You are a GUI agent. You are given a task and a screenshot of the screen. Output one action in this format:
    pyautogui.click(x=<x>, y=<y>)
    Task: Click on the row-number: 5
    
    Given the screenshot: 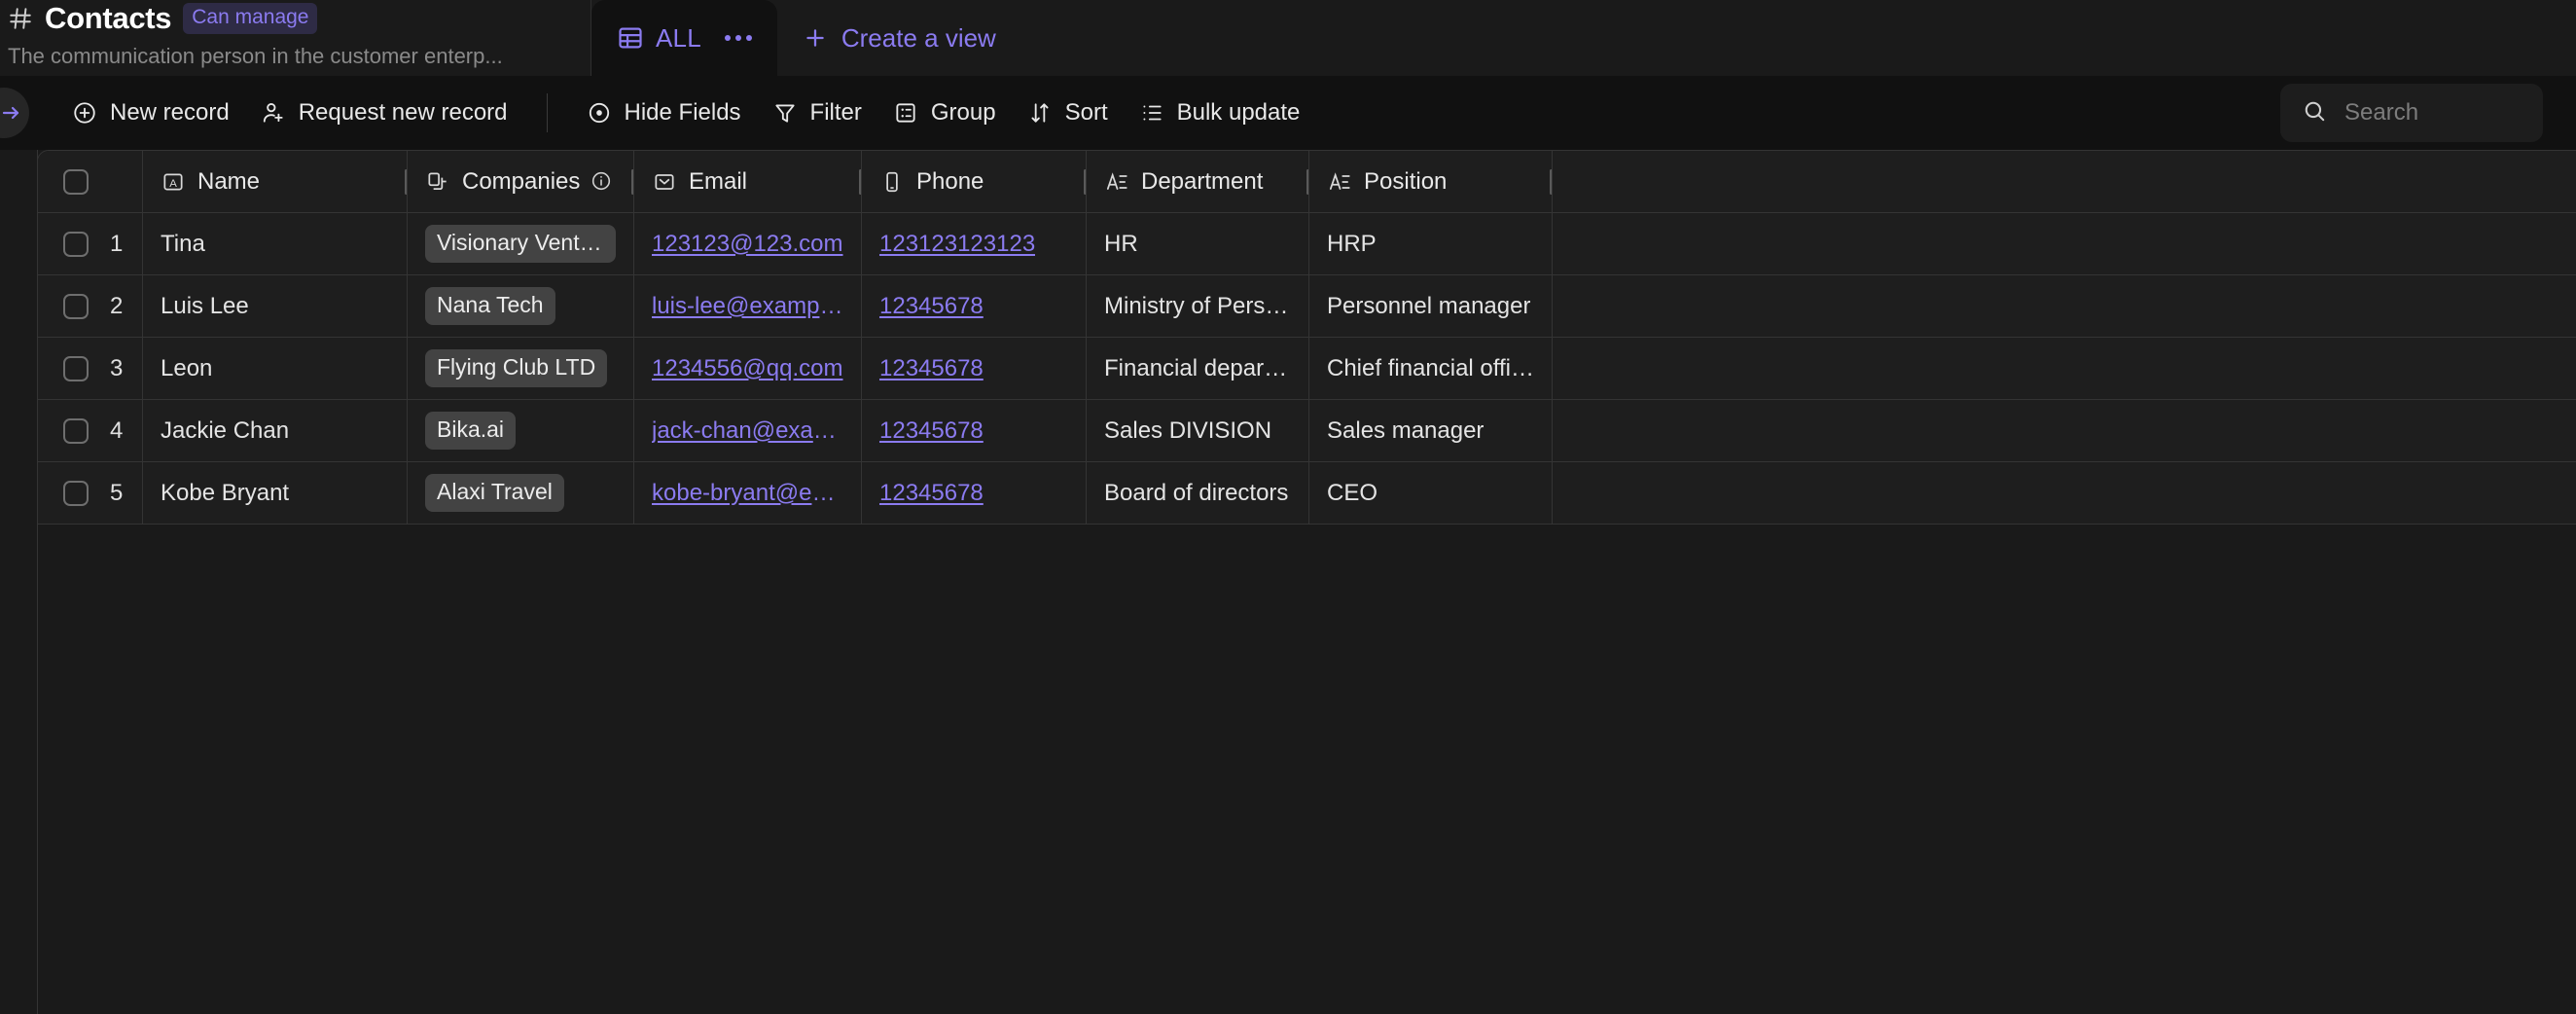 What is the action you would take?
    pyautogui.click(x=117, y=492)
    